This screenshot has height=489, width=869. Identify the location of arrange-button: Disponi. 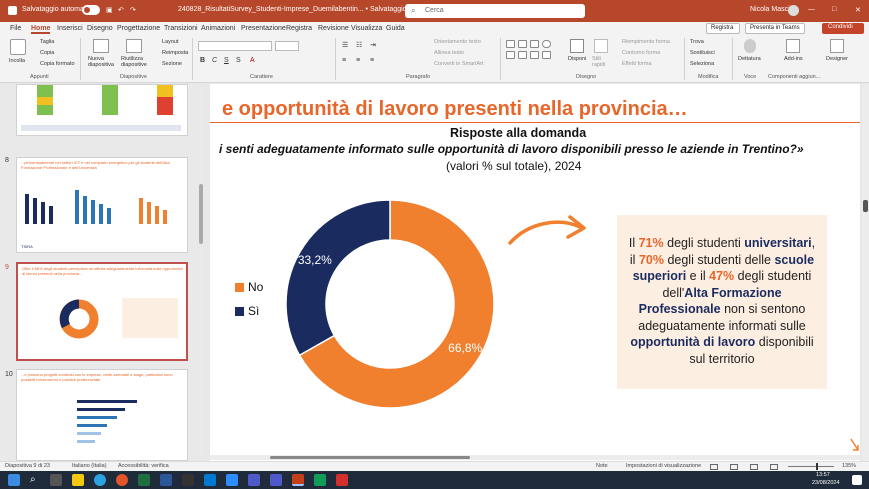
(577, 59).